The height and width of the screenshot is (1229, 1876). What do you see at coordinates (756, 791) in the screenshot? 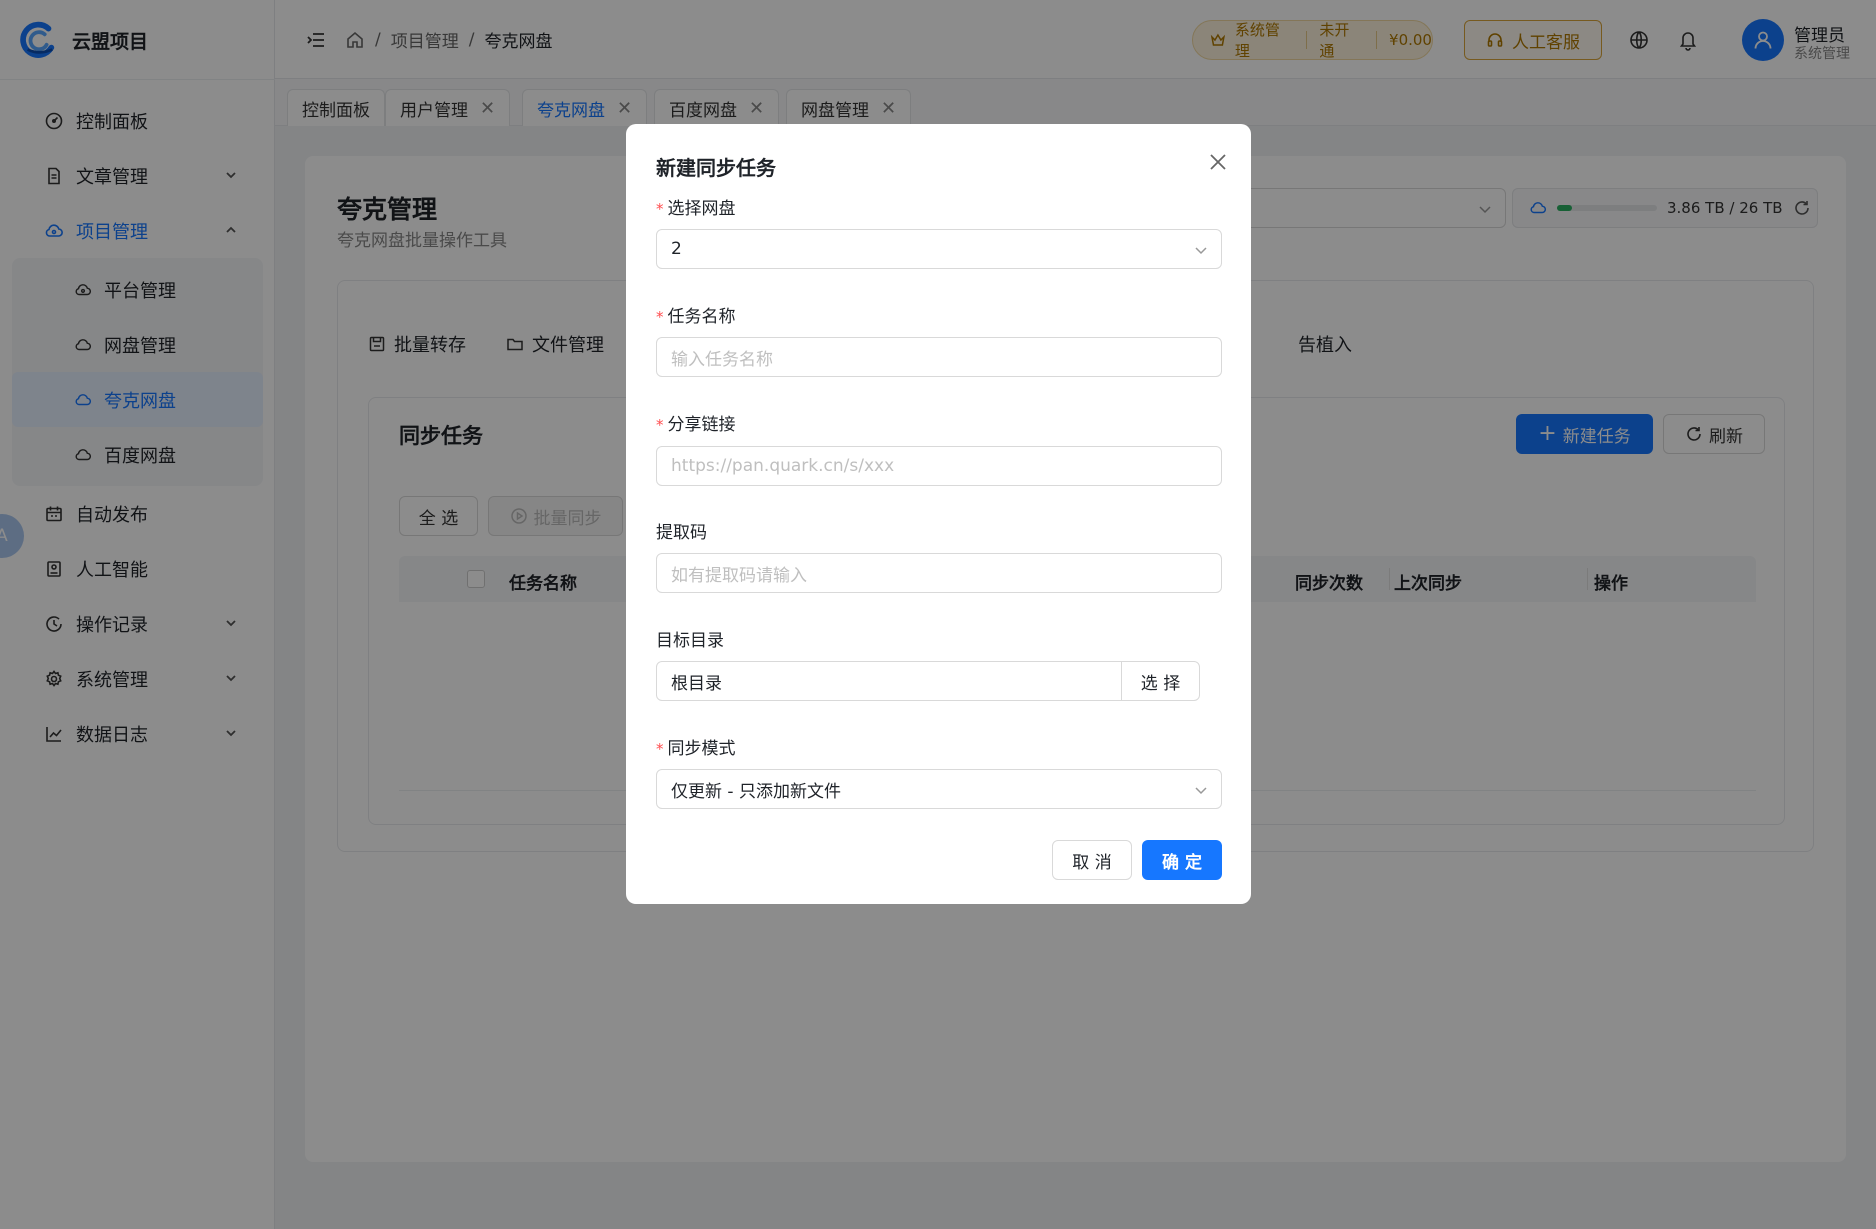
I see `sync-mode-value: 仅更新 - 只添加新文件` at bounding box center [756, 791].